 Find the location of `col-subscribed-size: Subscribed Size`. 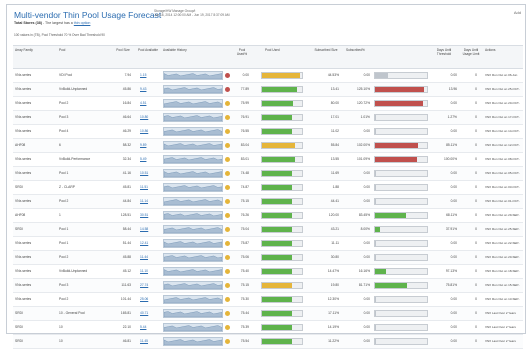

col-subscribed-size: Subscribed Size is located at coordinates (326, 50).